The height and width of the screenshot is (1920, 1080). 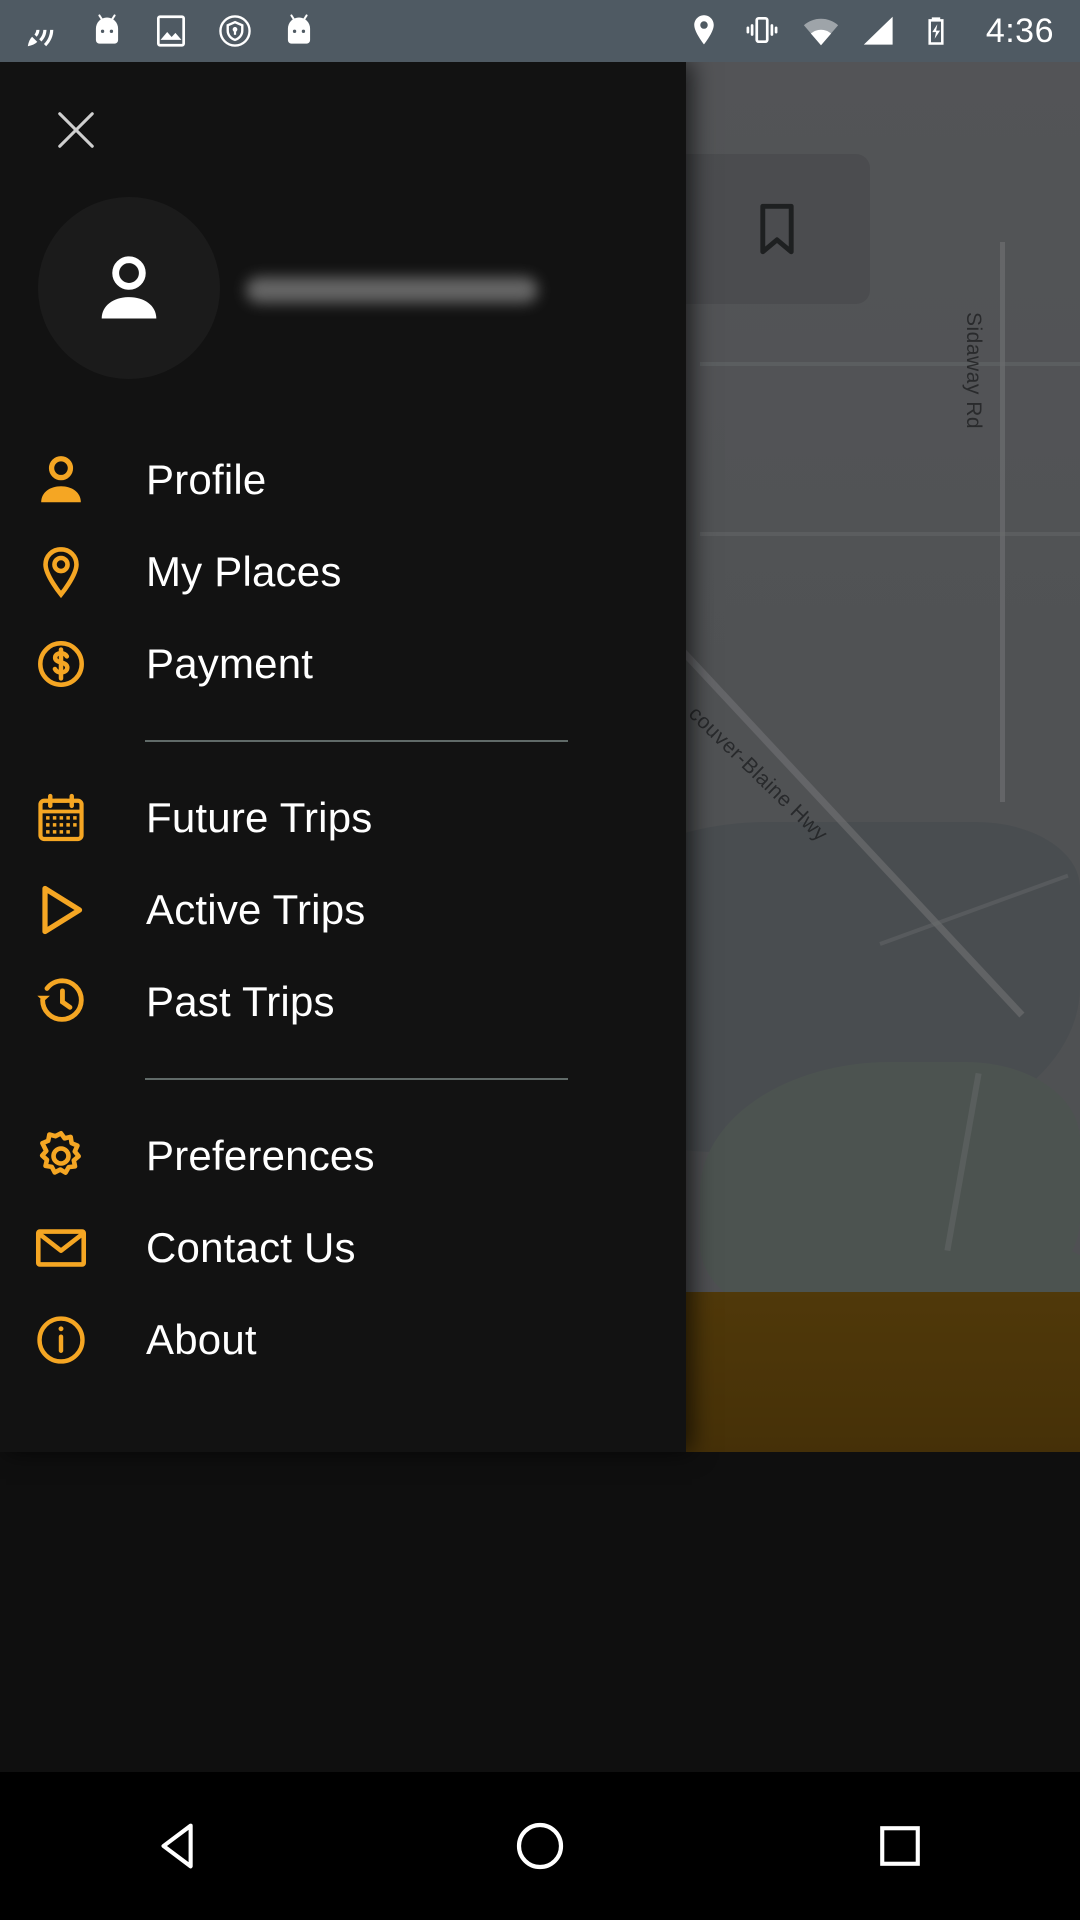 What do you see at coordinates (240, 1001) in the screenshot?
I see `menu-item-label: Past Trips` at bounding box center [240, 1001].